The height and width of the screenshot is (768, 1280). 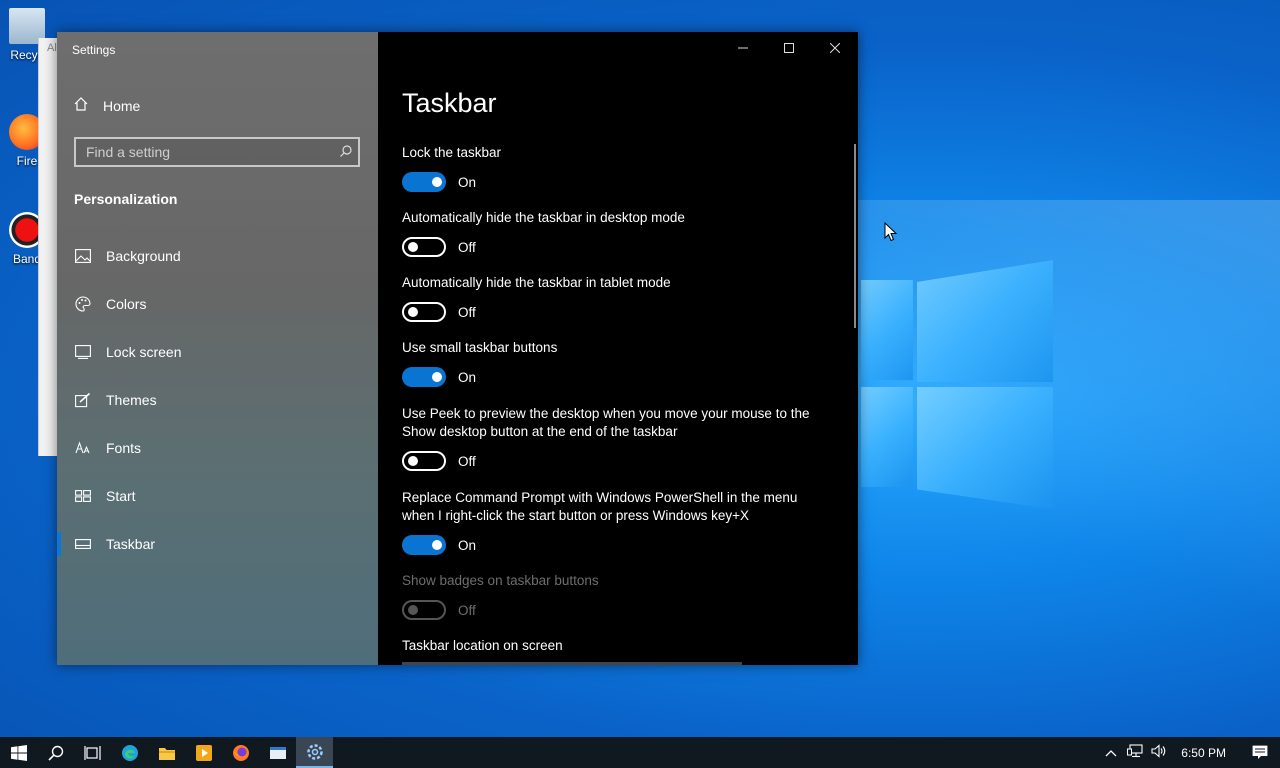 What do you see at coordinates (572, 663) in the screenshot?
I see `taskbar-location-dropdown` at bounding box center [572, 663].